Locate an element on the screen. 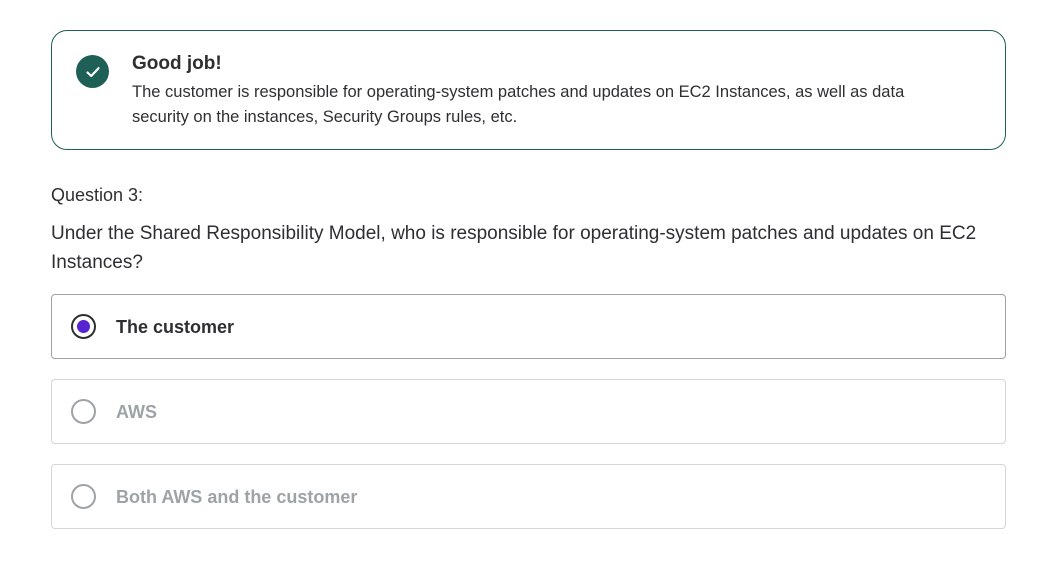  answer-option-aws: AWS is located at coordinates (528, 411).